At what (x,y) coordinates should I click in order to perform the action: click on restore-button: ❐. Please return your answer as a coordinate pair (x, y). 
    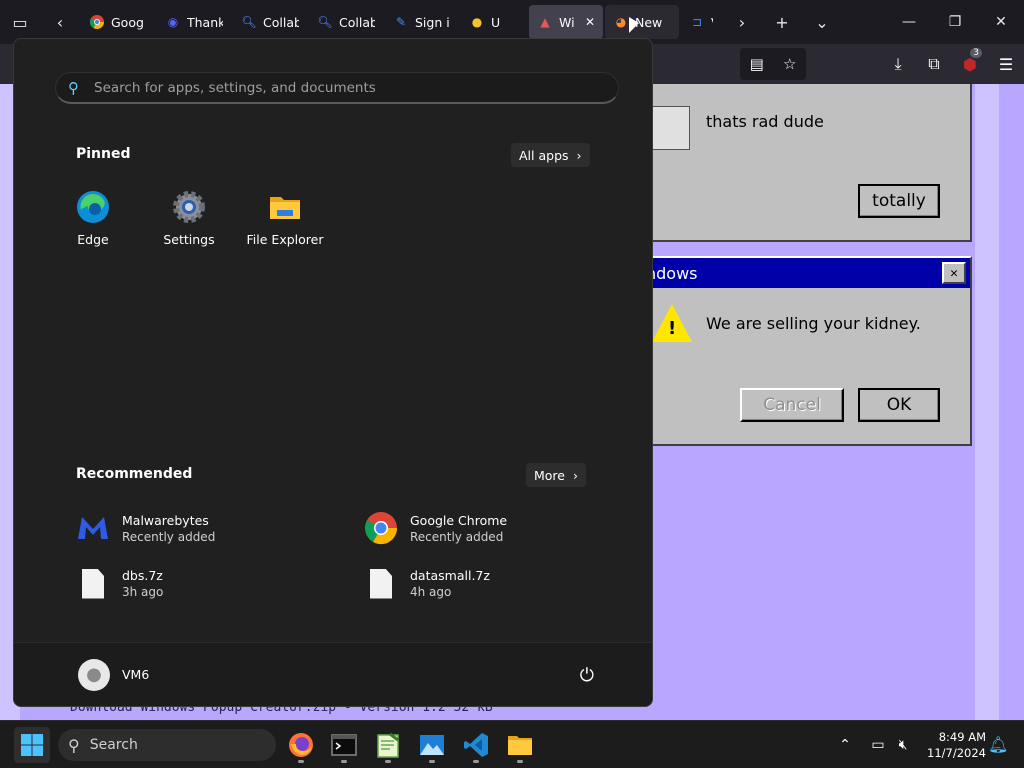
    Looking at the image, I should click on (955, 22).